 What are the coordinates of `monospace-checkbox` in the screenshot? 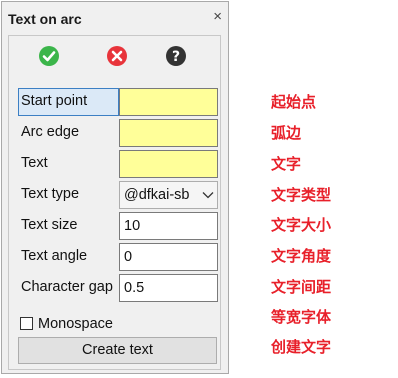 It's located at (26, 323).